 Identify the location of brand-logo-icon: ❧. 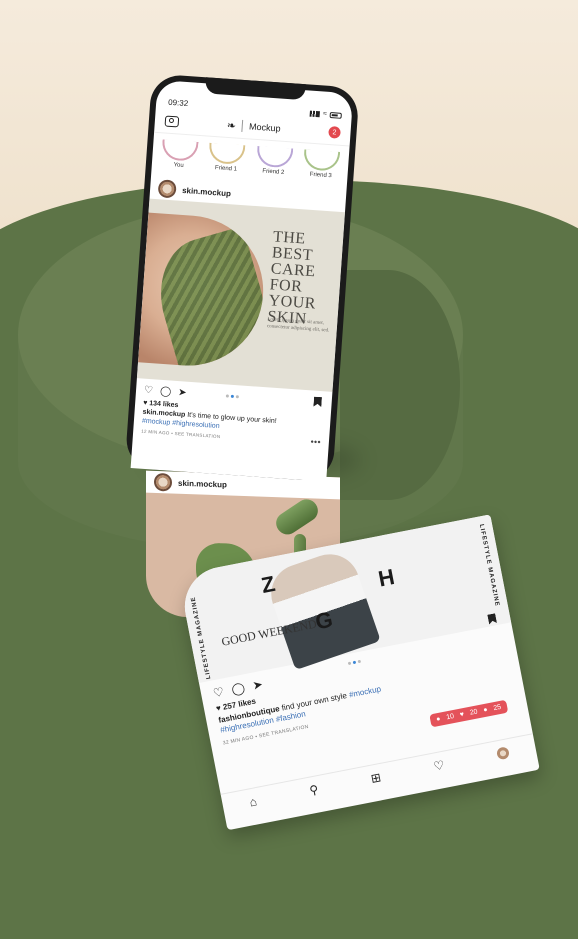
(231, 125).